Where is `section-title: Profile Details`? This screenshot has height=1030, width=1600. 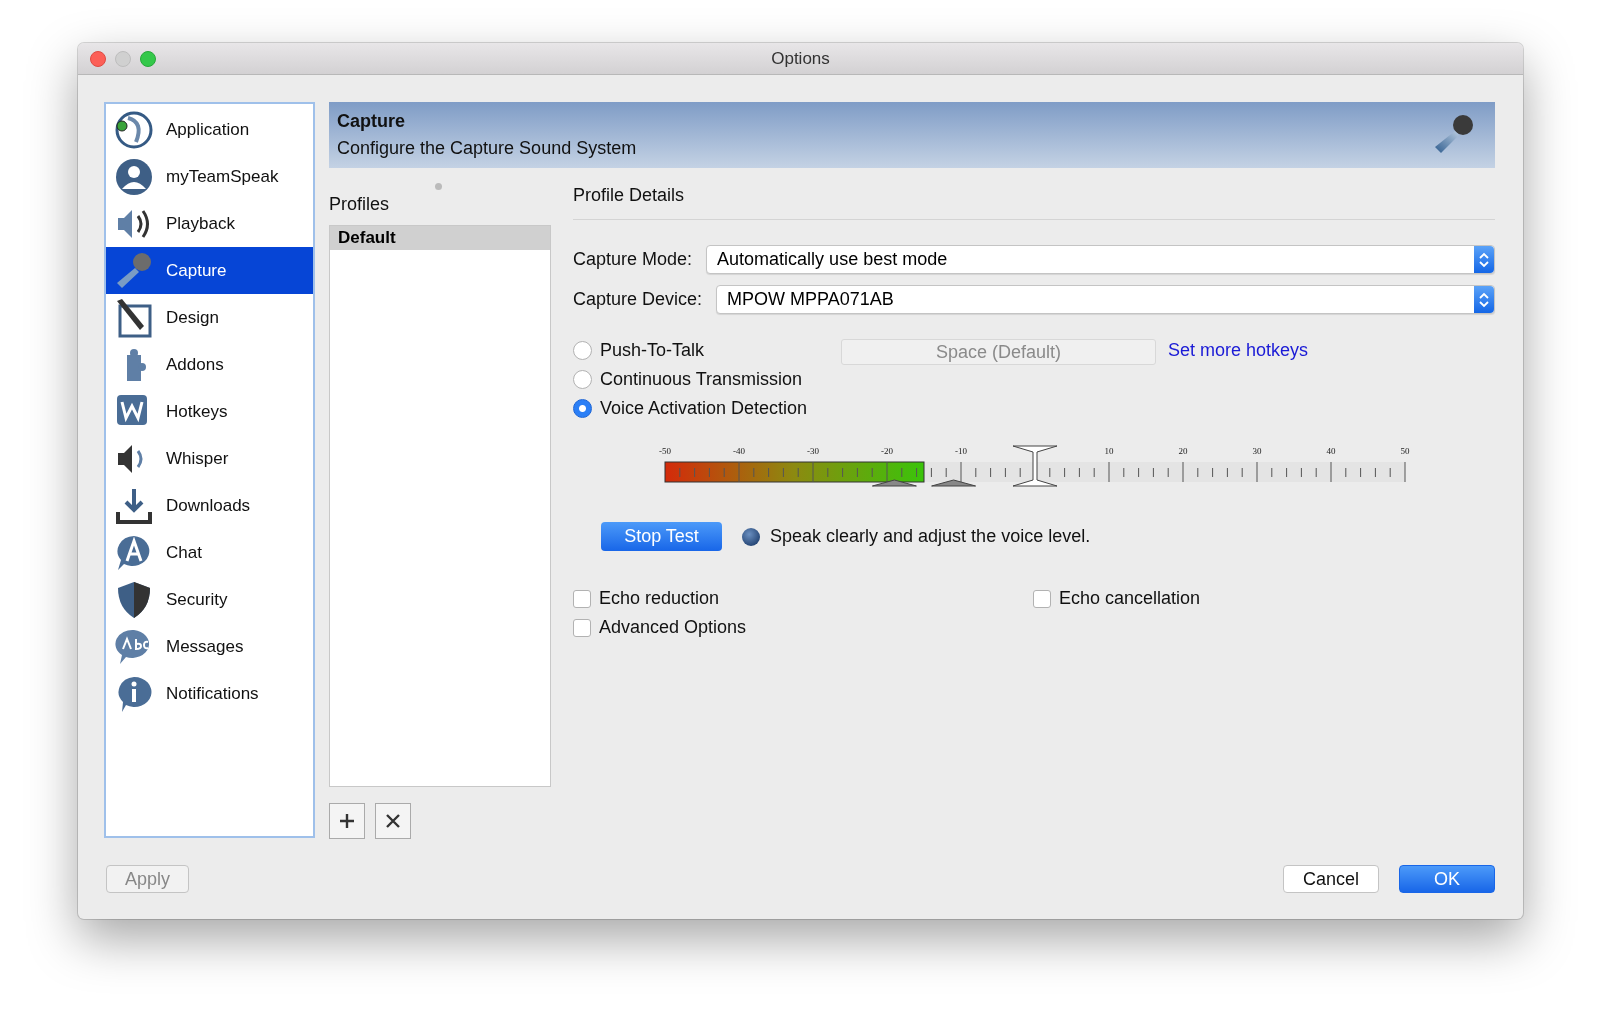 section-title: Profile Details is located at coordinates (629, 195).